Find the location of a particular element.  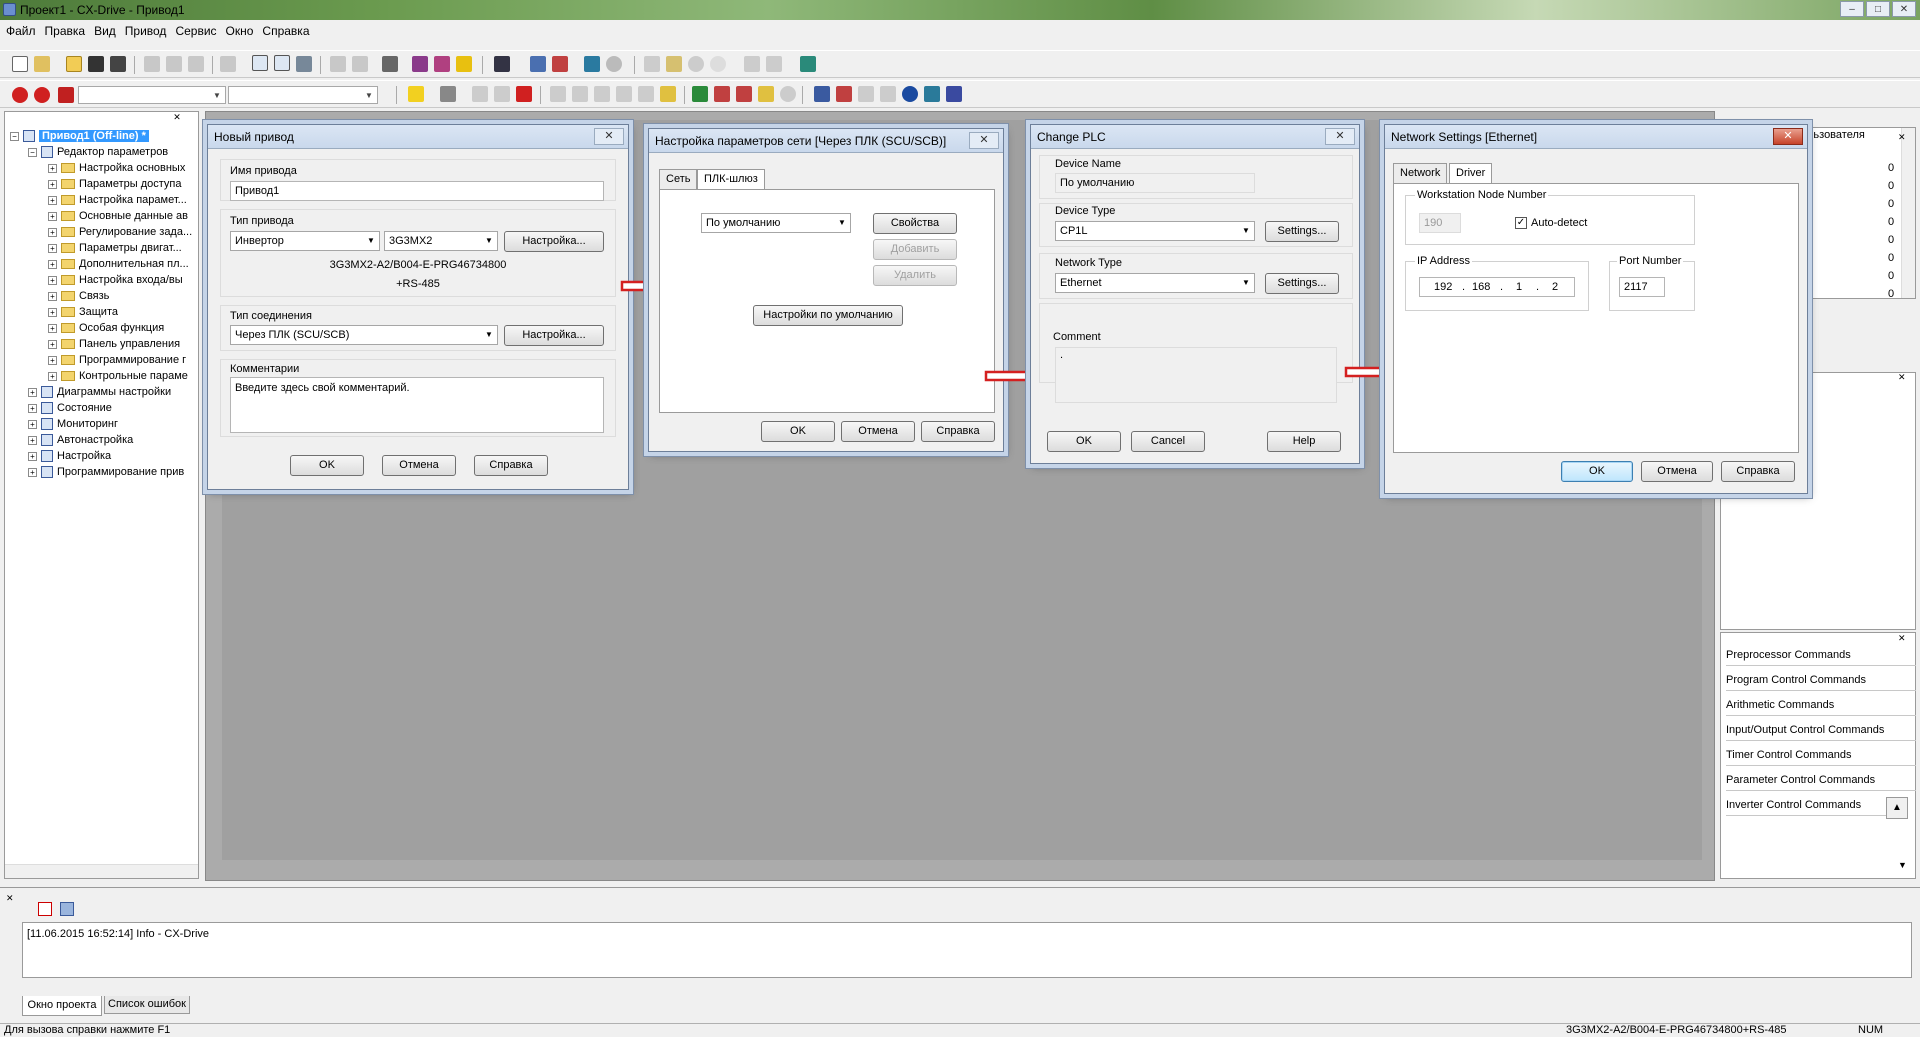

warning-icon is located at coordinates (416, 94).